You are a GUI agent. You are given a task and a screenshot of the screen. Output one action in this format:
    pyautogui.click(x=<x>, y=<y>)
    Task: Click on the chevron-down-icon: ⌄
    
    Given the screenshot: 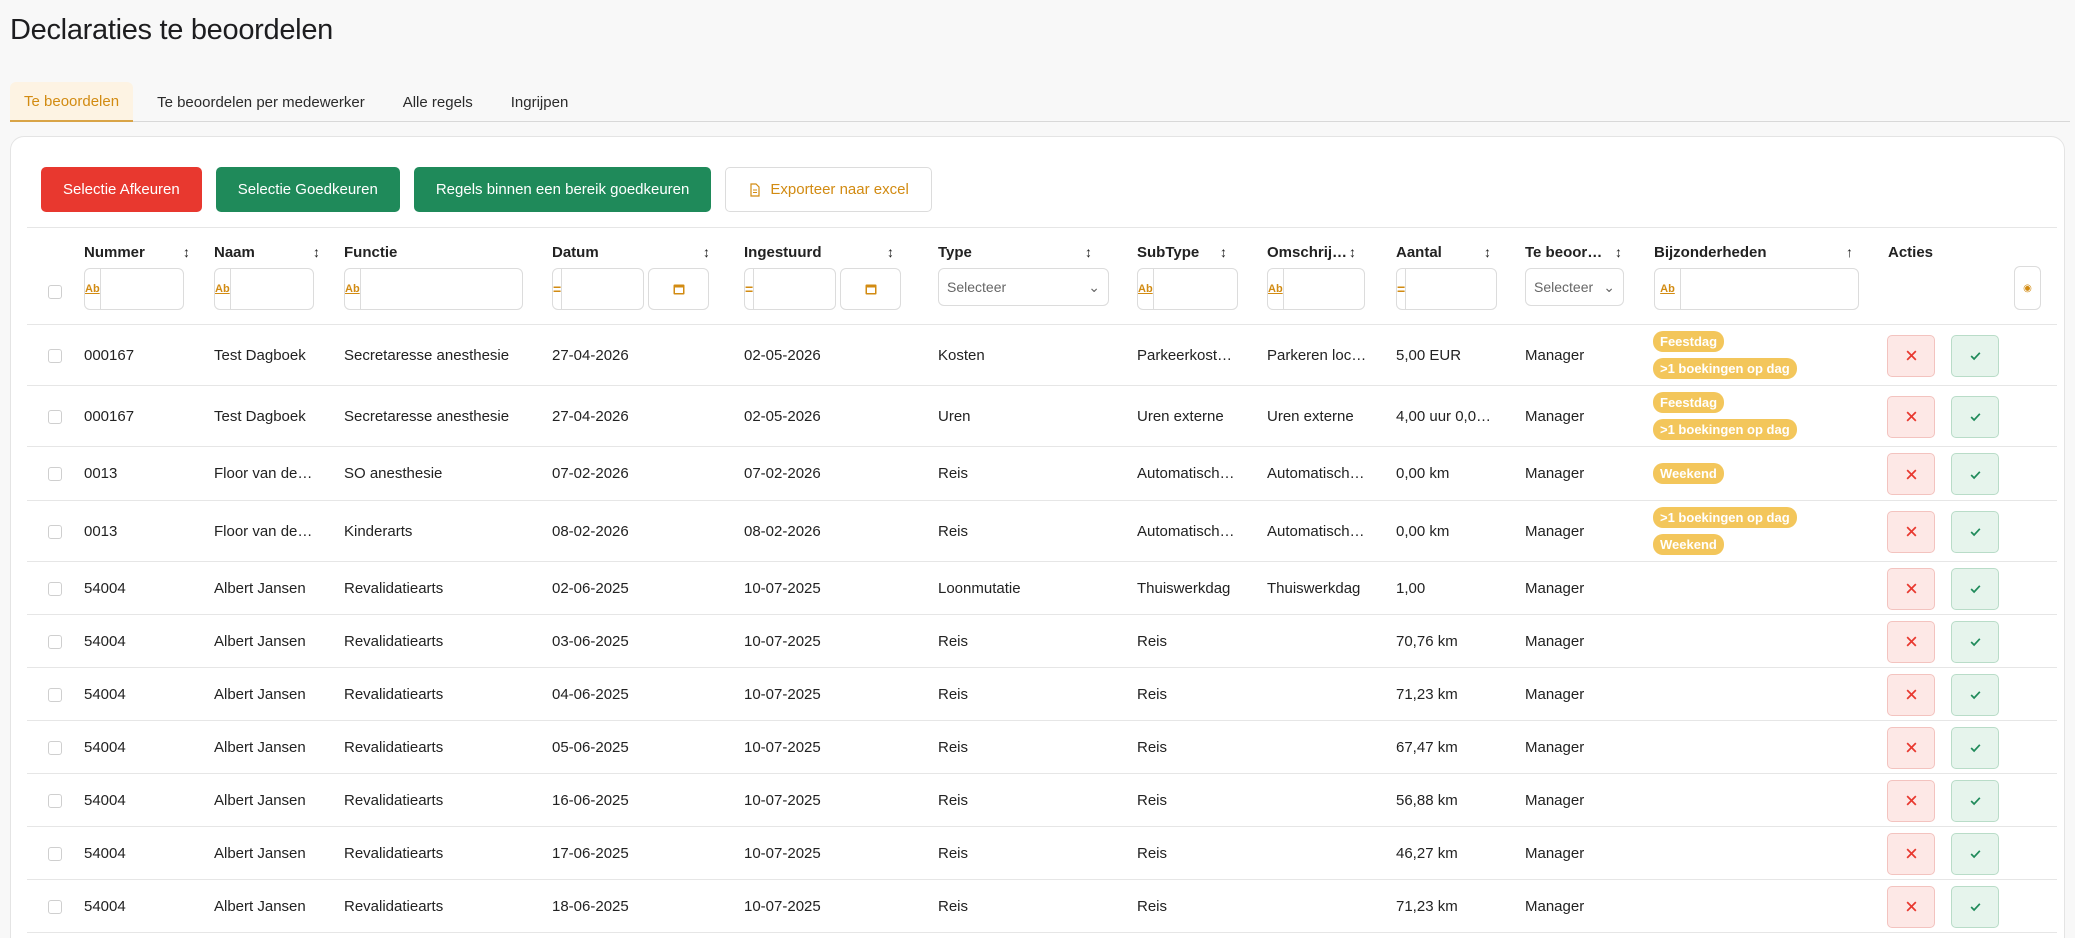 What is the action you would take?
    pyautogui.click(x=1094, y=286)
    